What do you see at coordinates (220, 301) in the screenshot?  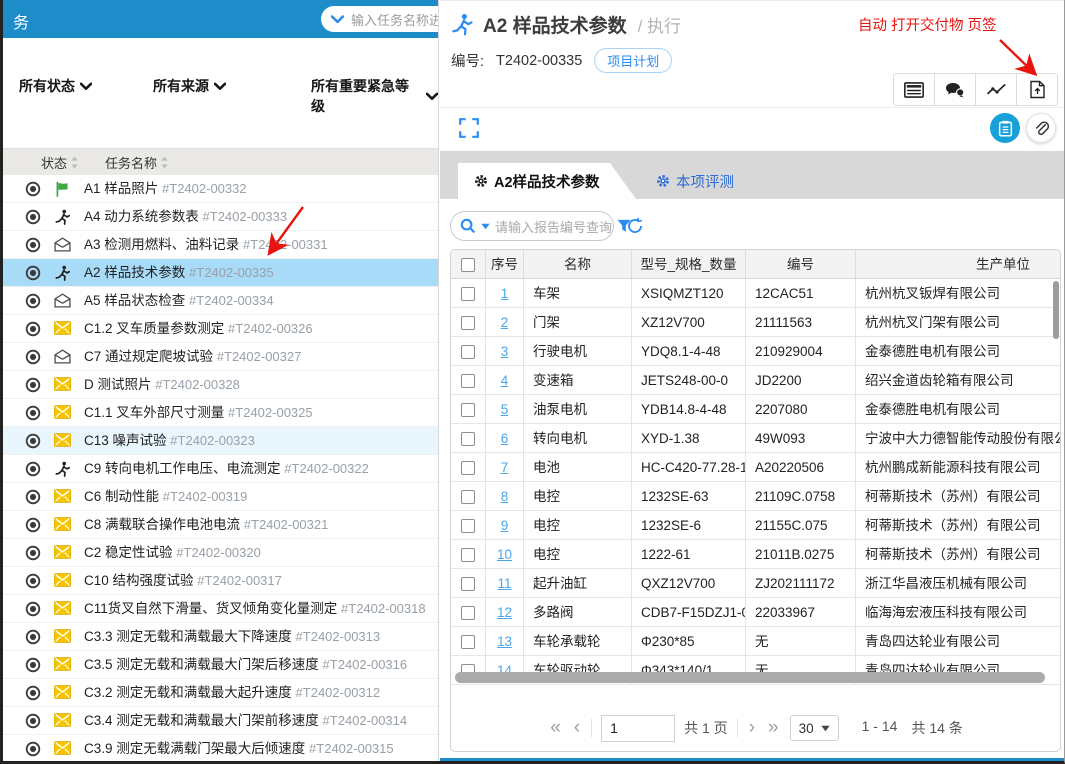 I see `task-row: A5 样品状态检查 #T2402-00334` at bounding box center [220, 301].